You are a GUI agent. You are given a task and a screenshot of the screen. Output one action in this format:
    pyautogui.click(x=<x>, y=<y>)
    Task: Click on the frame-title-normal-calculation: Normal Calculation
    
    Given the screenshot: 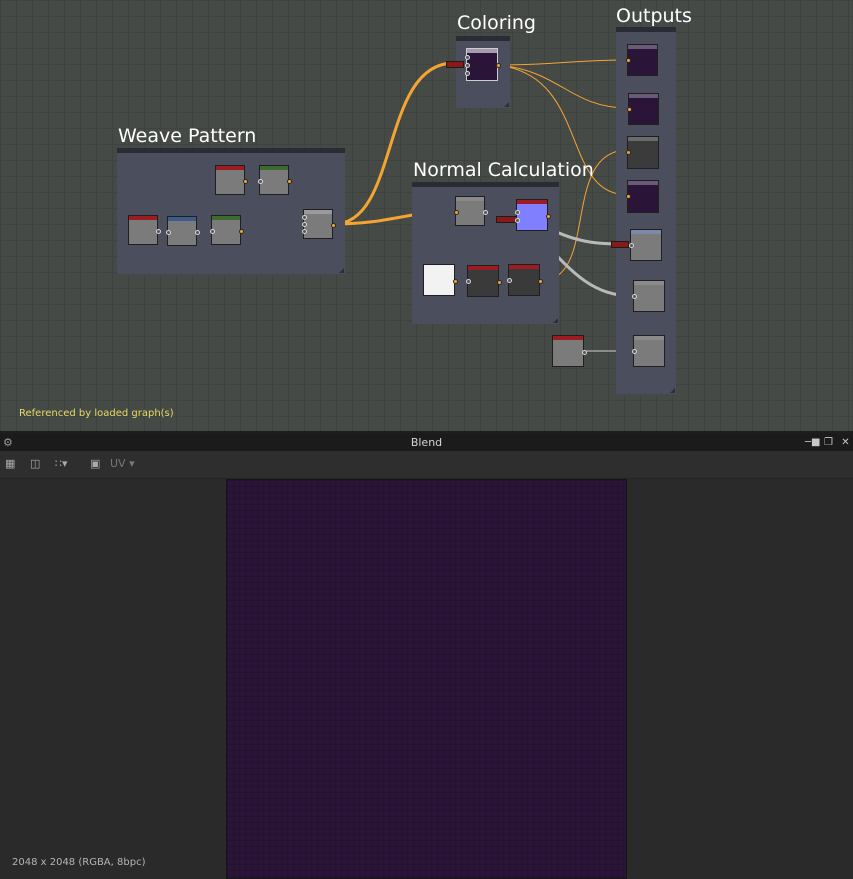 What is the action you would take?
    pyautogui.click(x=503, y=170)
    